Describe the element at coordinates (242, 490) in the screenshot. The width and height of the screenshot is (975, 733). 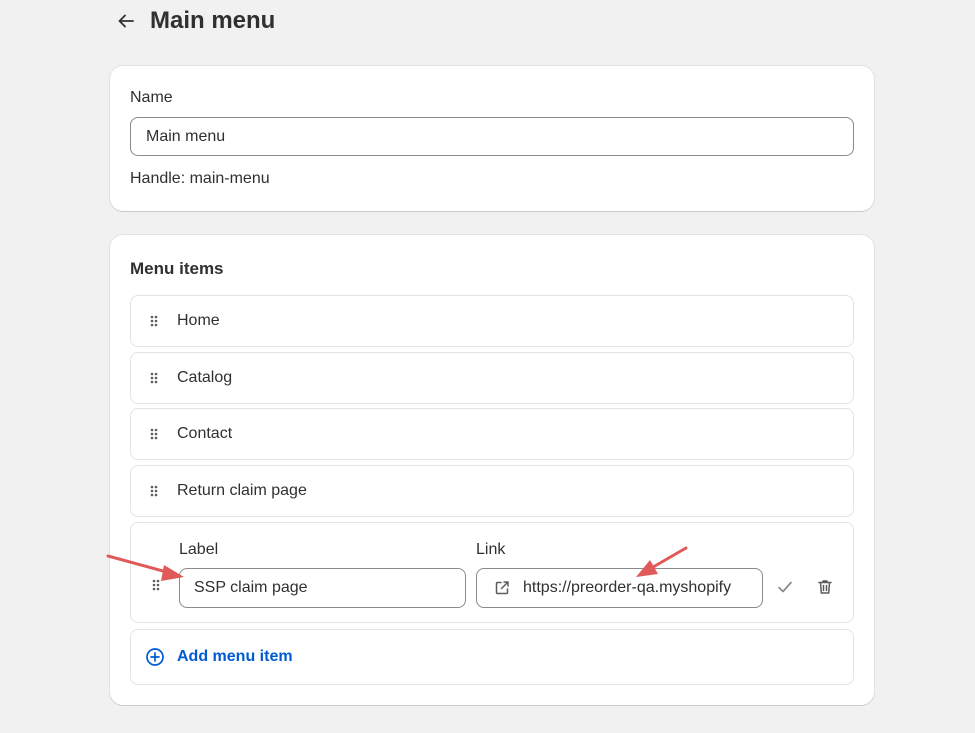
I see `menu-item-label: Return claim page` at that location.